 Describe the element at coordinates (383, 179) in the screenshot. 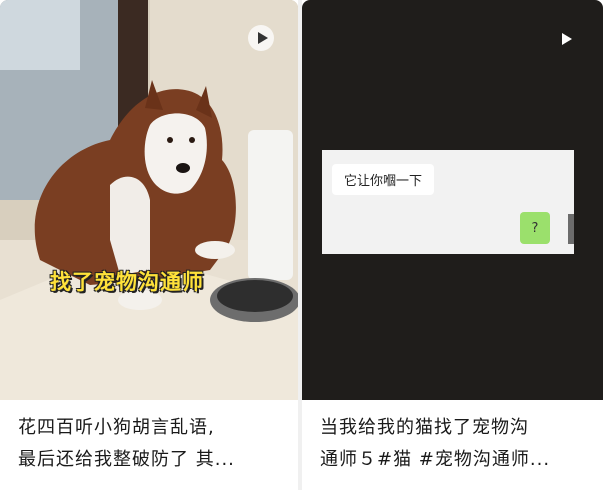

I see `incoming-message-bubble: 它让你嗰一下` at that location.